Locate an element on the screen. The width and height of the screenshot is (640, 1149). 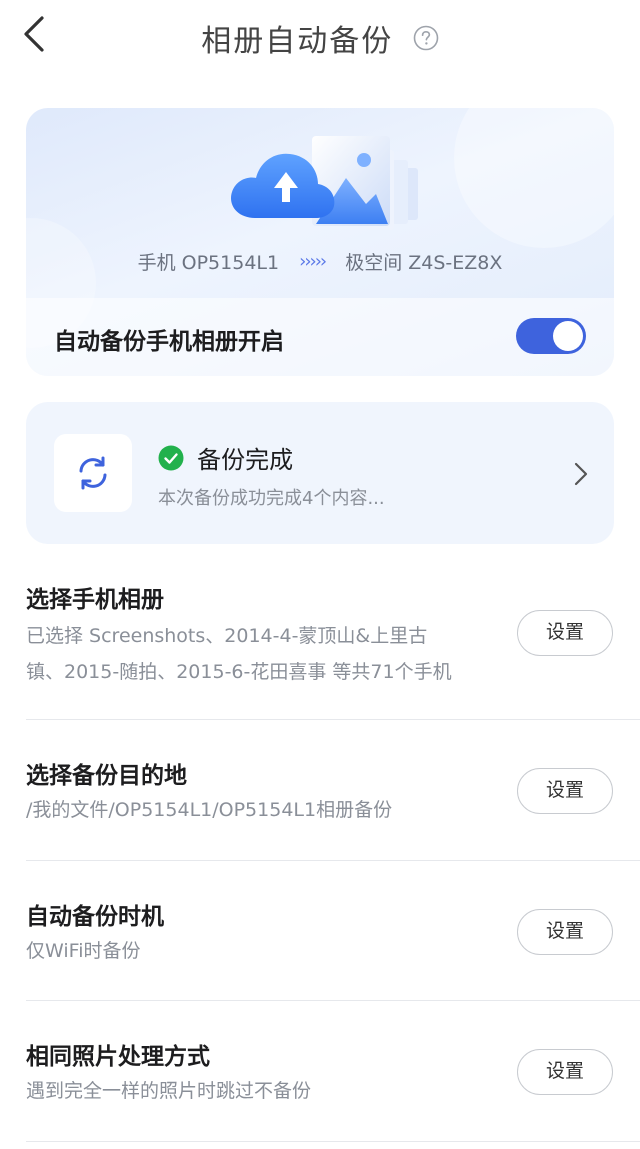
backup-timing-settings-button: 设置 is located at coordinates (565, 932).